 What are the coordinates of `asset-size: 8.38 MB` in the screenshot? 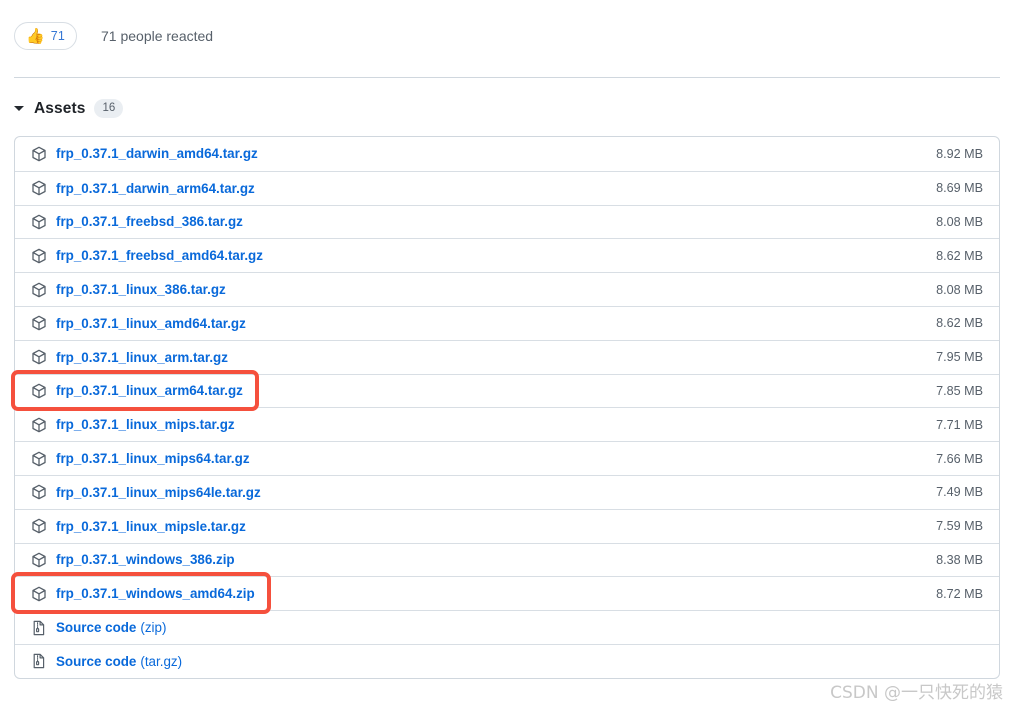 It's located at (959, 559).